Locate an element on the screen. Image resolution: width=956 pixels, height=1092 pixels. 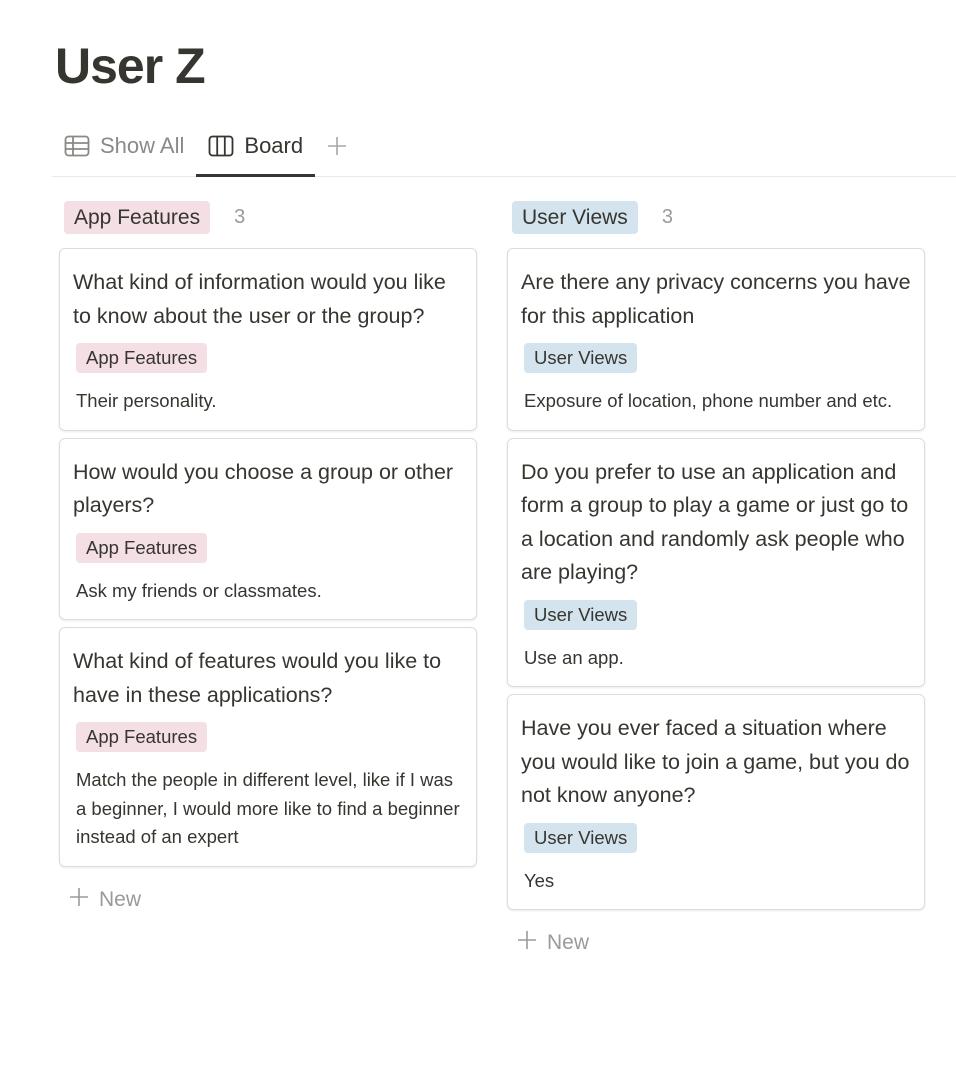
column-label: App Features is located at coordinates (137, 217).